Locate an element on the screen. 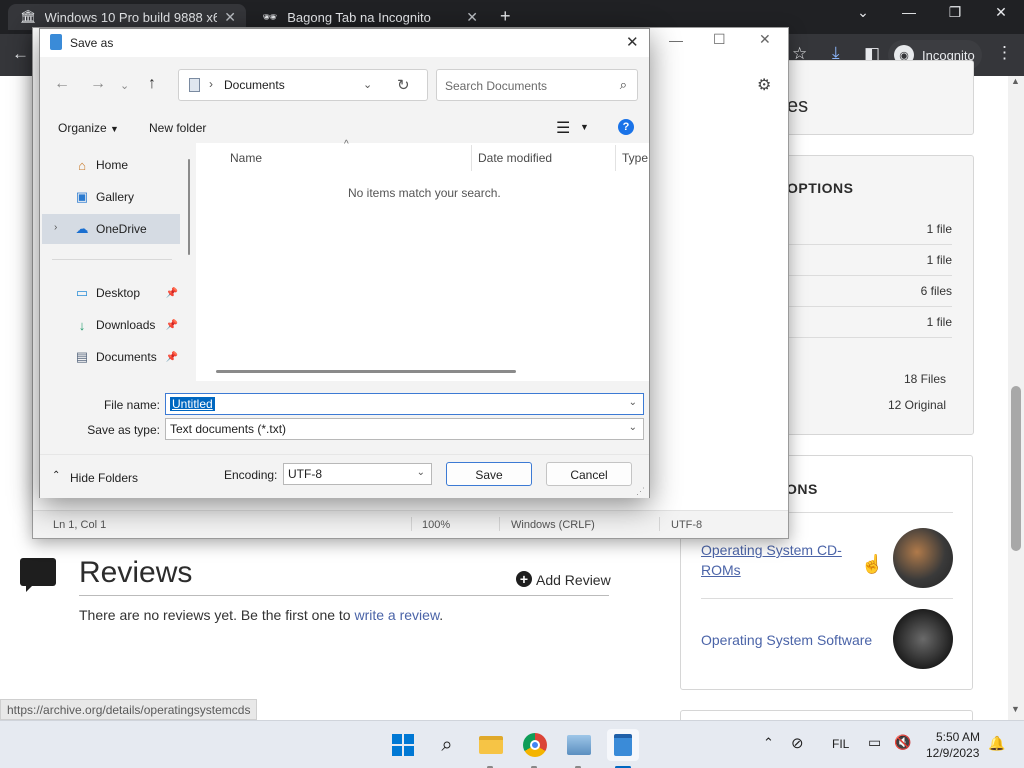 This screenshot has height=768, width=1024. file-name-label: File name: is located at coordinates (131, 405).